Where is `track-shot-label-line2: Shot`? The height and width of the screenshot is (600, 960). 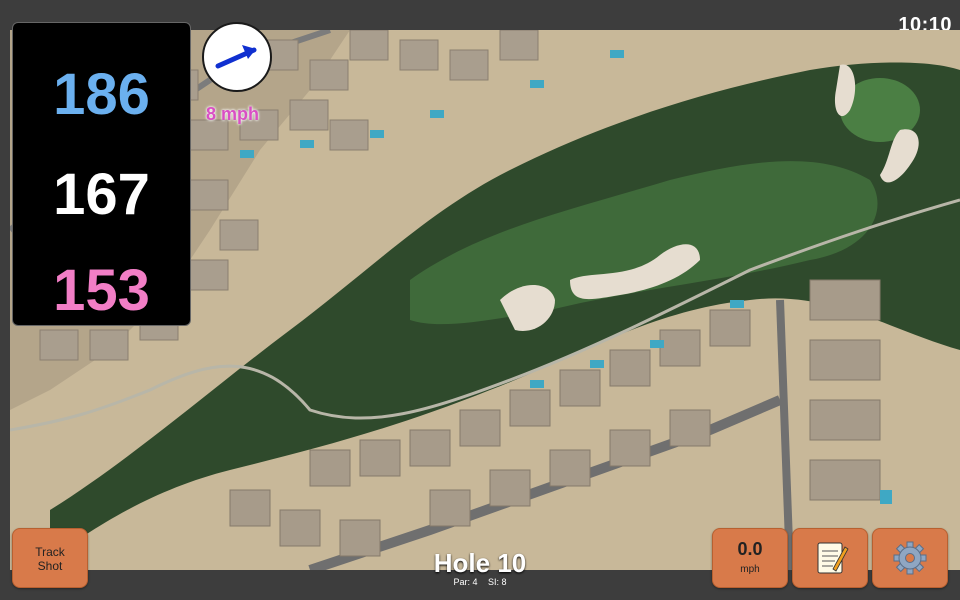 track-shot-label-line2: Shot is located at coordinates (50, 566).